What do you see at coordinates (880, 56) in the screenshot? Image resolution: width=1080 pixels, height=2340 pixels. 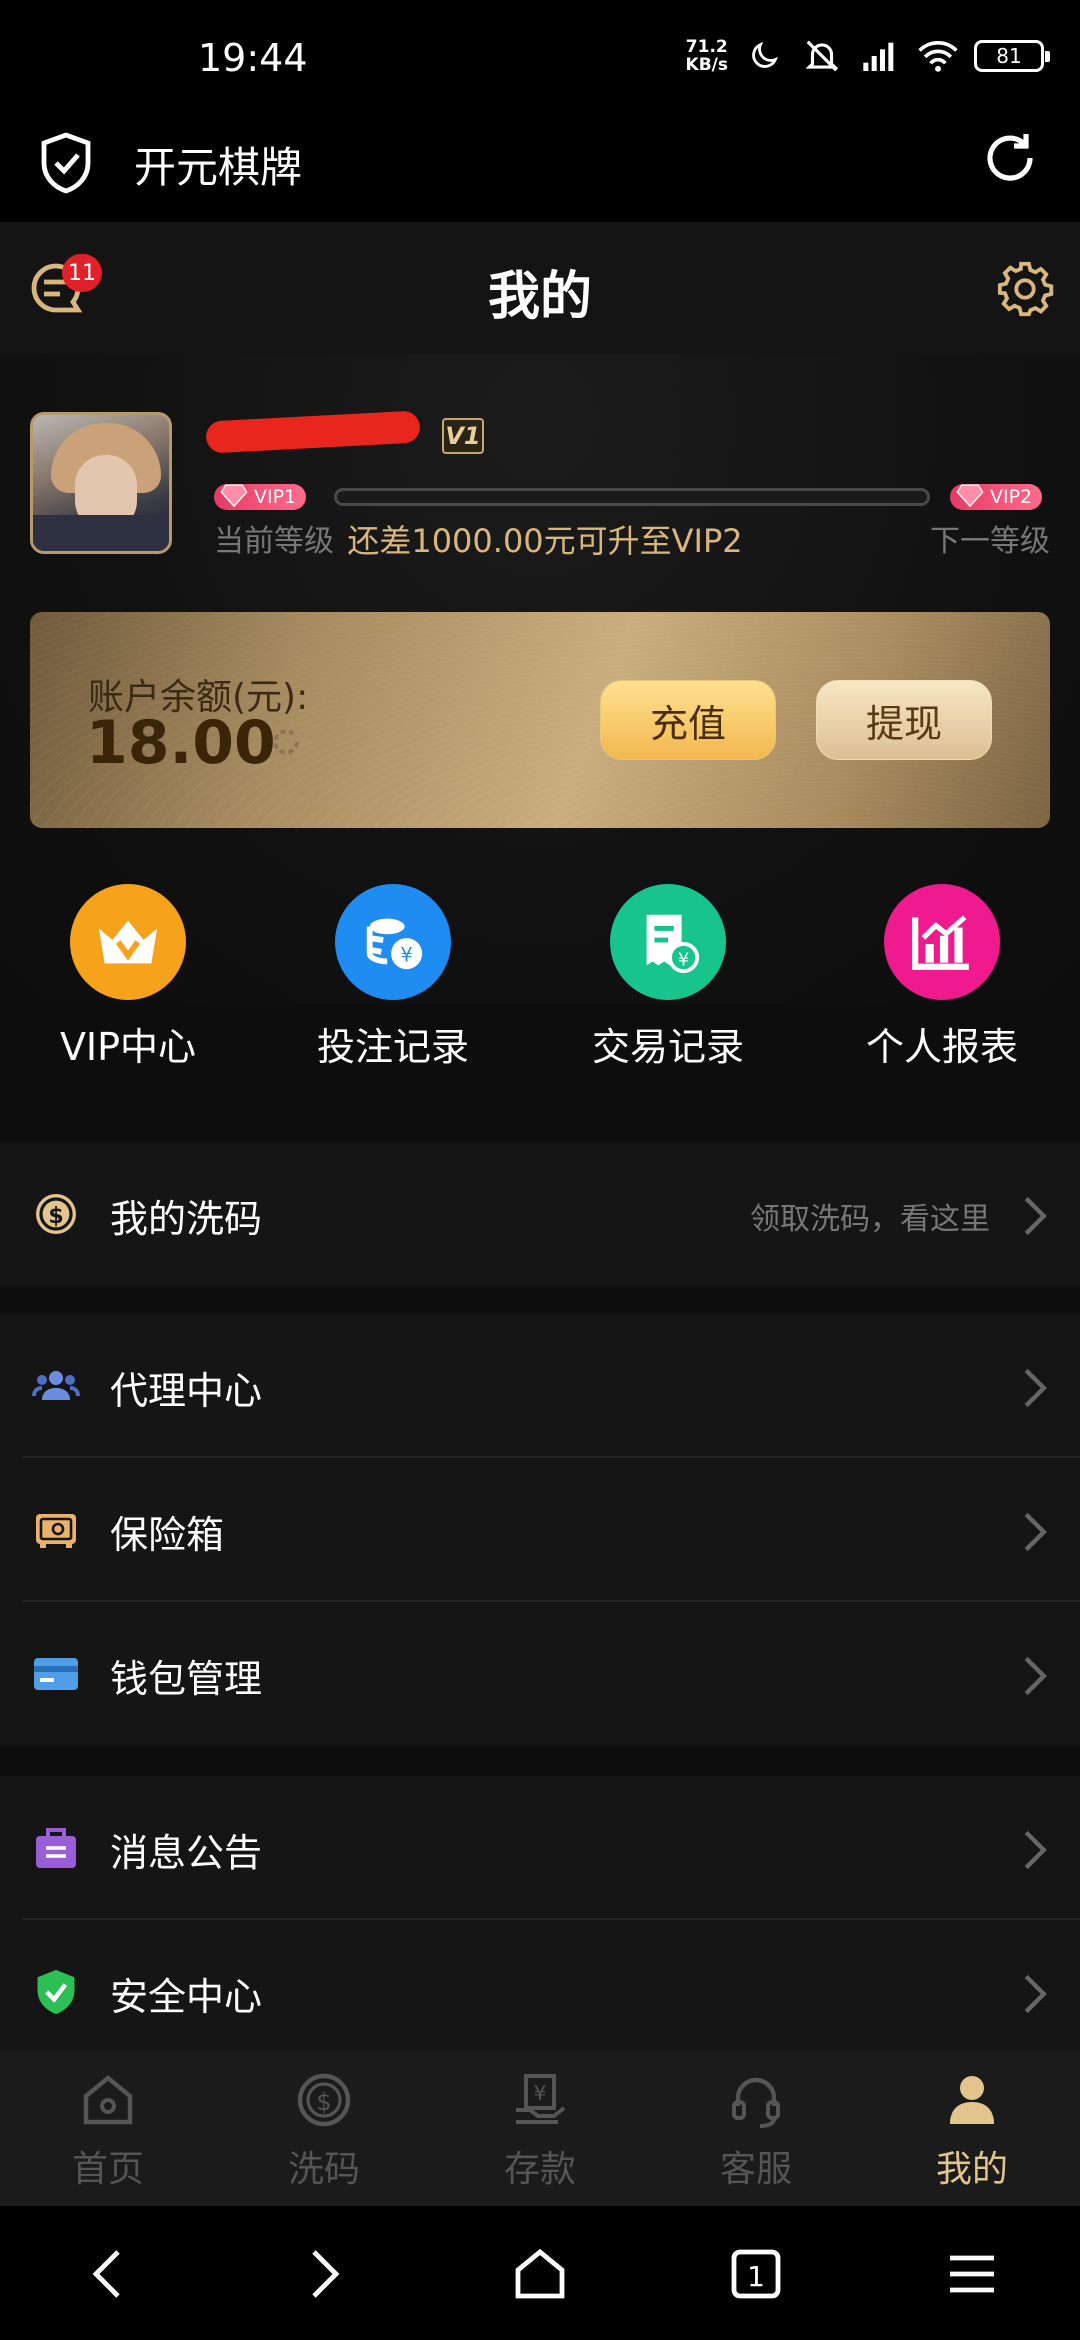 I see `signal-icon` at bounding box center [880, 56].